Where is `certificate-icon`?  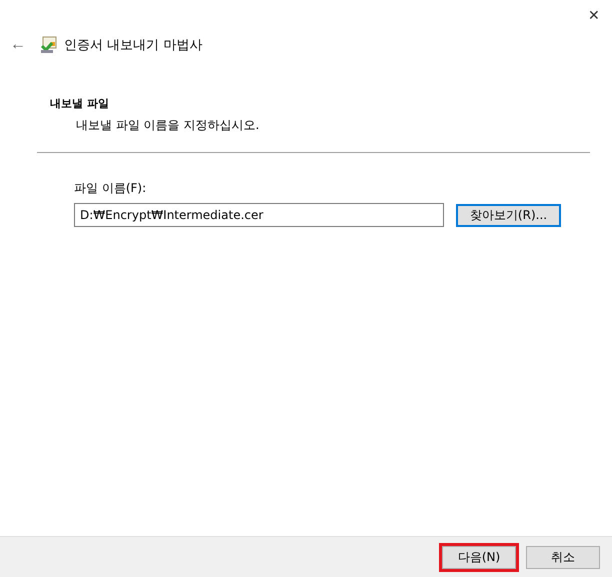
certificate-icon is located at coordinates (49, 45).